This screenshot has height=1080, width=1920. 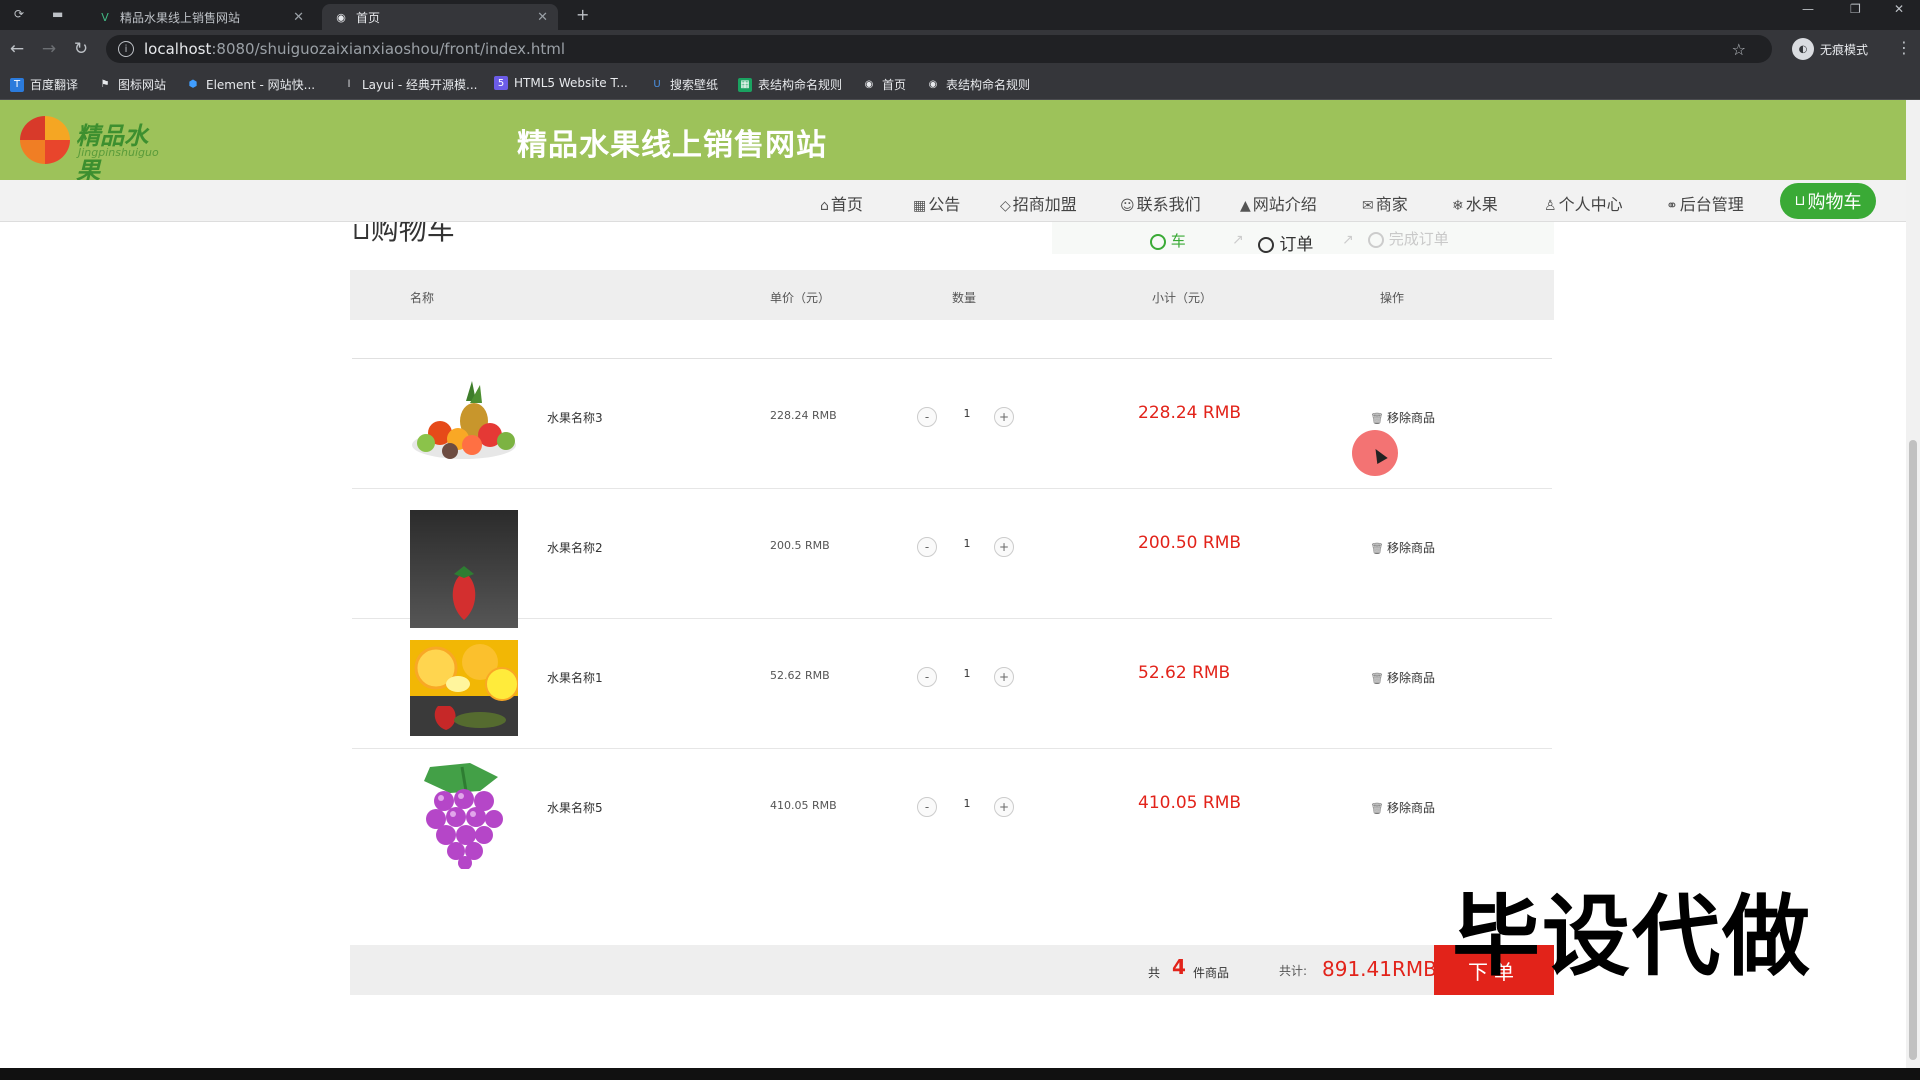 What do you see at coordinates (894, 85) in the screenshot?
I see `bookmark-label: 首页` at bounding box center [894, 85].